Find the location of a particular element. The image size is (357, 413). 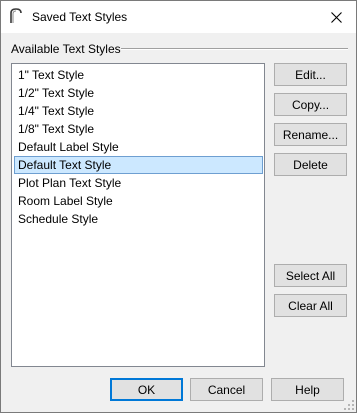

help-button: Help is located at coordinates (307, 389).